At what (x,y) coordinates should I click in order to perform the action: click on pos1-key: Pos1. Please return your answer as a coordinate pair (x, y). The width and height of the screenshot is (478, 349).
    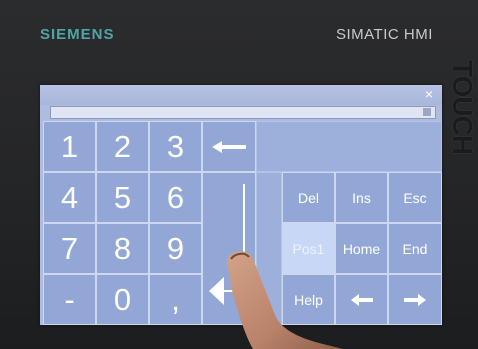
    Looking at the image, I should click on (308, 248).